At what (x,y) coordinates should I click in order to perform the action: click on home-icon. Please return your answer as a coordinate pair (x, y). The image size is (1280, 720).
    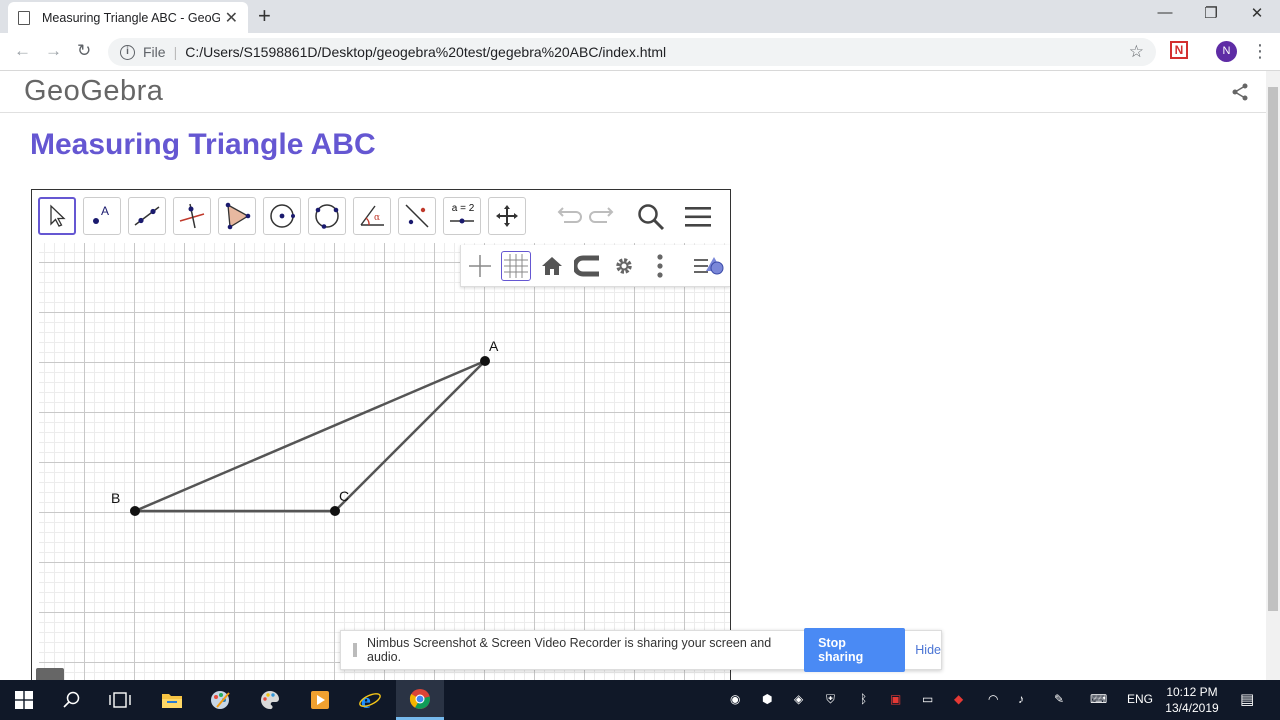
    Looking at the image, I should click on (552, 266).